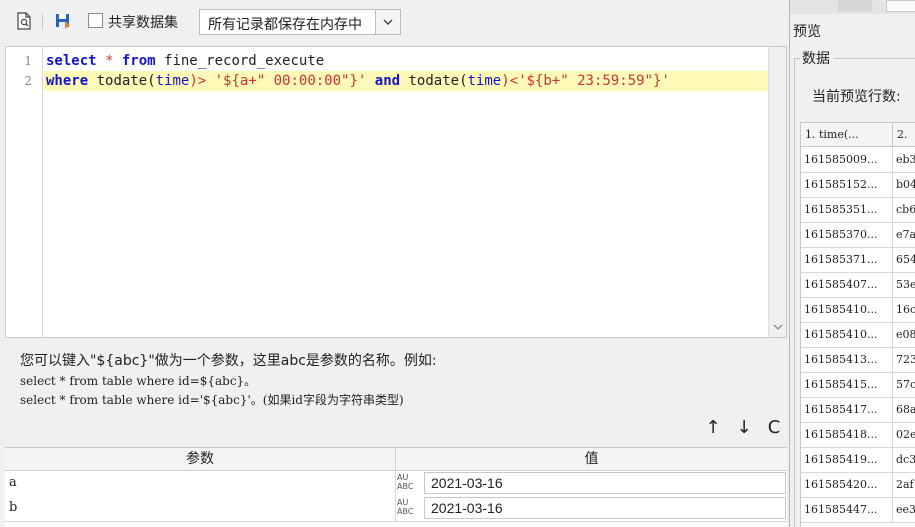 The width and height of the screenshot is (915, 527). Describe the element at coordinates (95, 20) in the screenshot. I see `share-dataset-checkbox` at that location.